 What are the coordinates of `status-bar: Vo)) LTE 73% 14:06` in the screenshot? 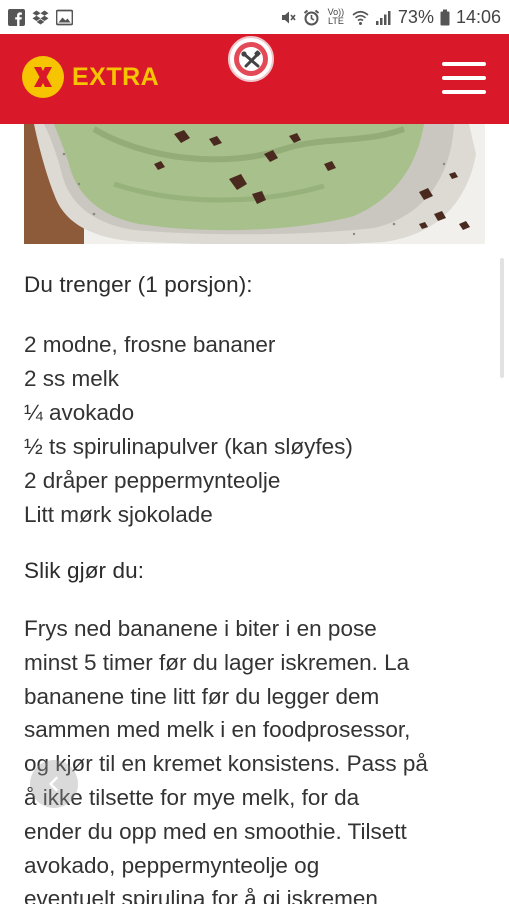 It's located at (254, 17).